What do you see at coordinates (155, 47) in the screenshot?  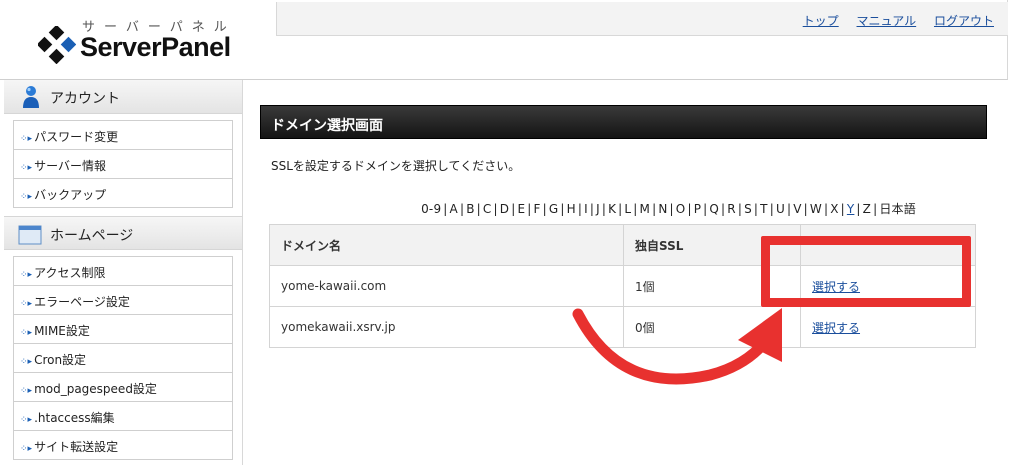 I see `logo-brand: ServerPanel` at bounding box center [155, 47].